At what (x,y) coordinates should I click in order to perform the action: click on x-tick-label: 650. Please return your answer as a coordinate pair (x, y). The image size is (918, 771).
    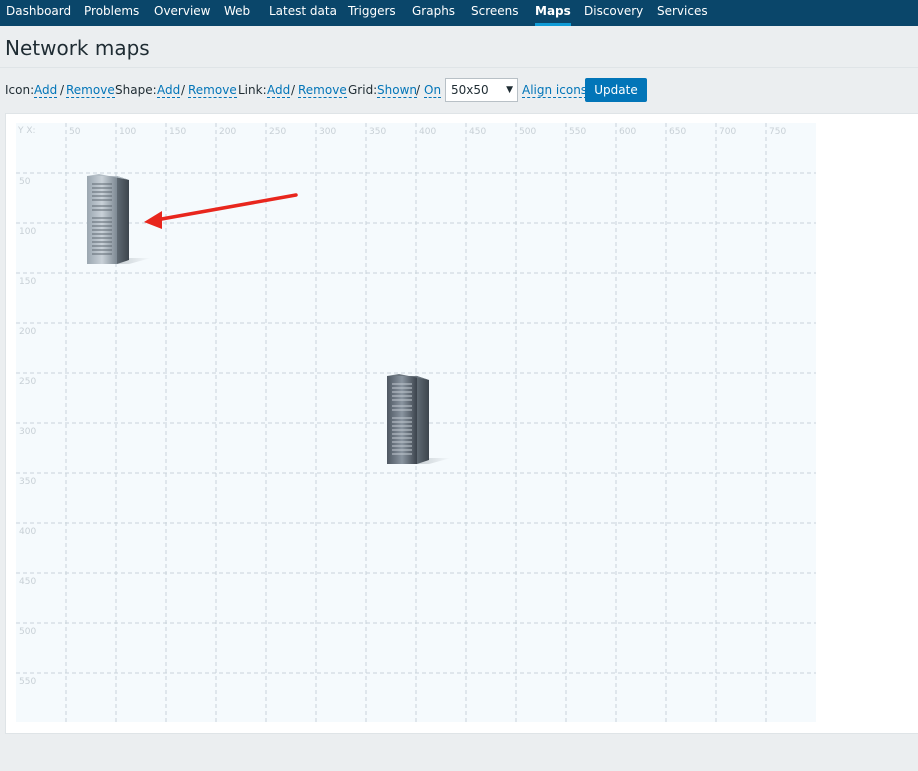
    Looking at the image, I should click on (677, 132).